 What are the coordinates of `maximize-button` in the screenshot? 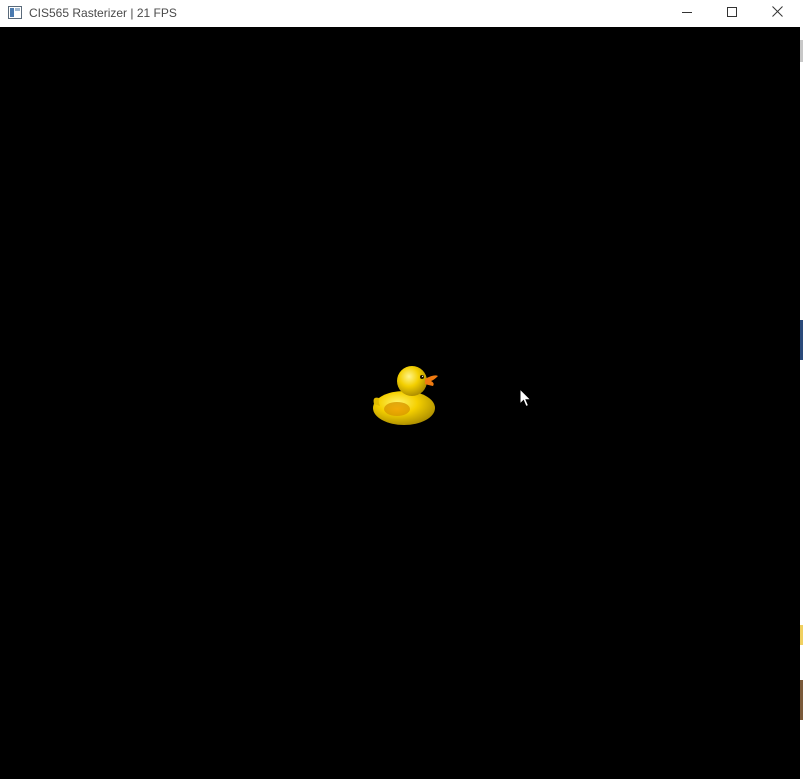 It's located at (732, 13).